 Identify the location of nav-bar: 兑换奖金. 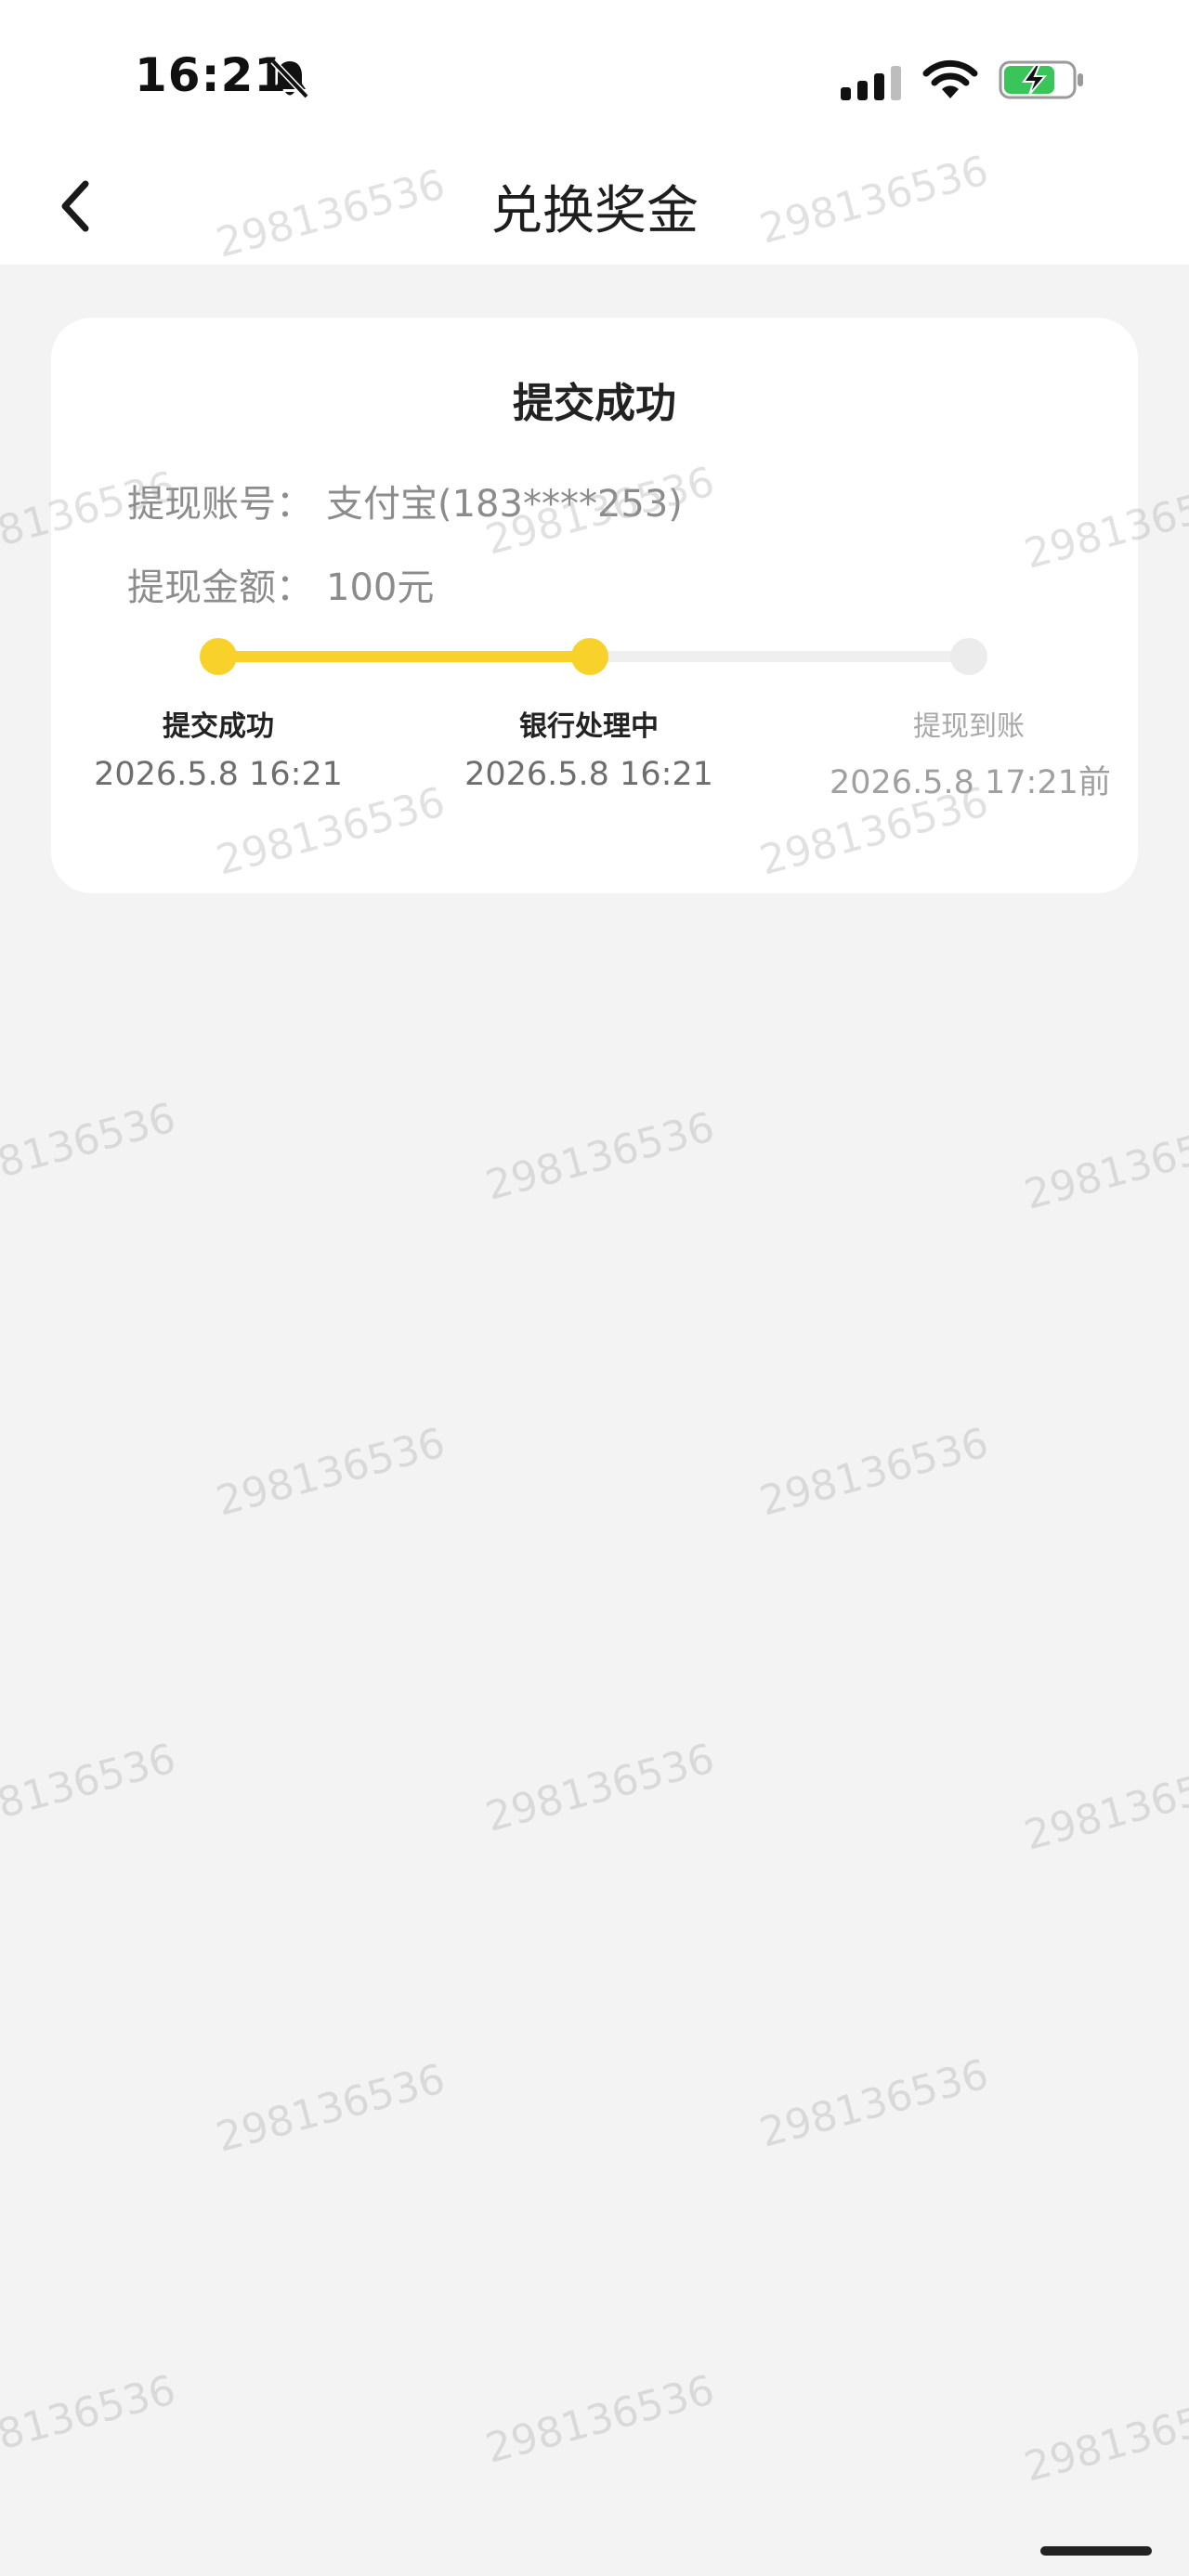
(594, 211).